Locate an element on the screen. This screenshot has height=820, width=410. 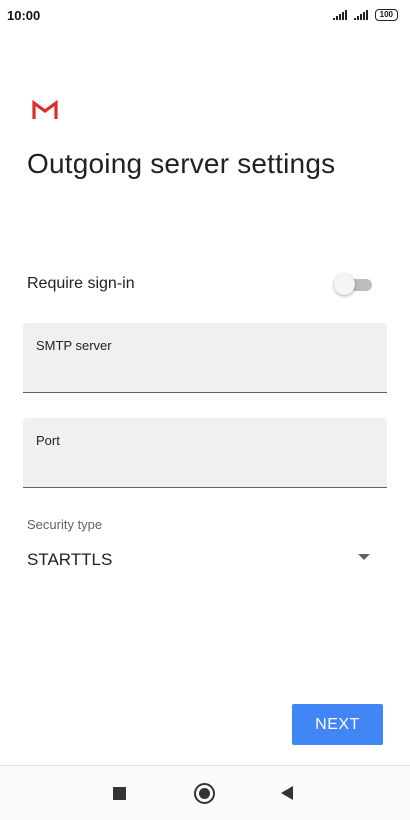
recents-square-icon is located at coordinates (119, 793).